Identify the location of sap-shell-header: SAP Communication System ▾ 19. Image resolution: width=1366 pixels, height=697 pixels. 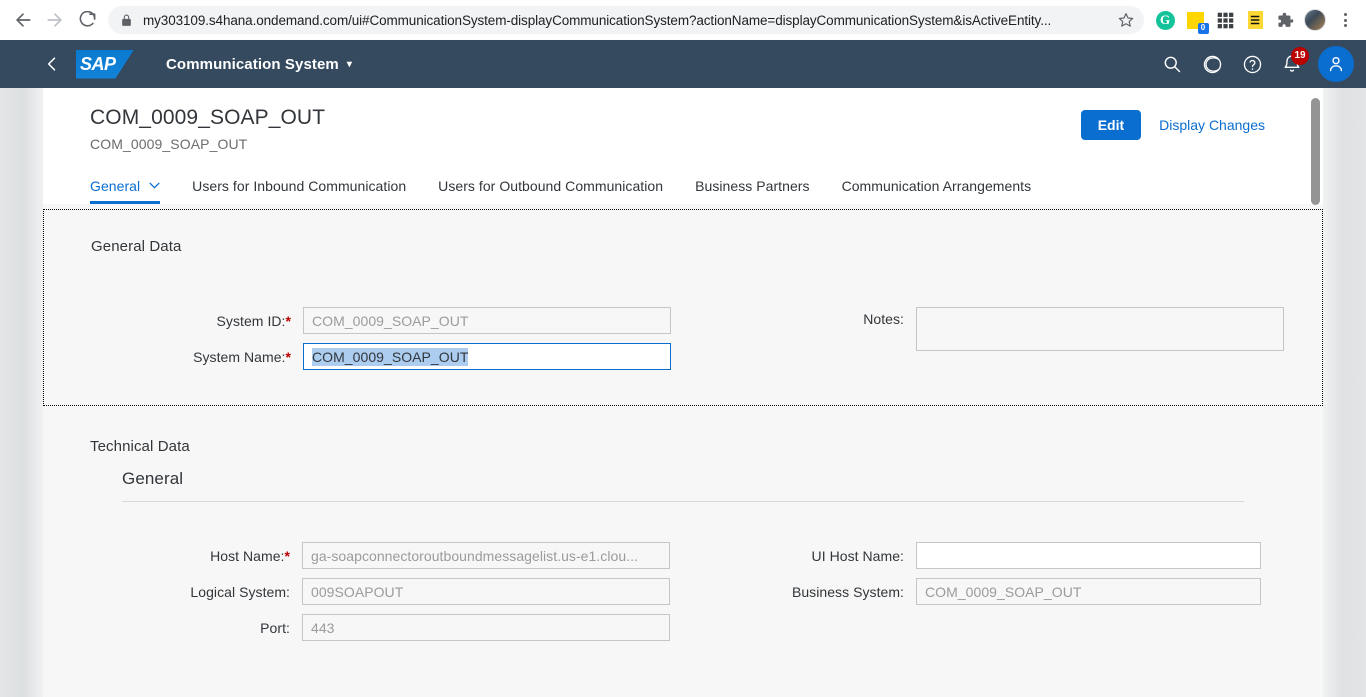
(683, 64).